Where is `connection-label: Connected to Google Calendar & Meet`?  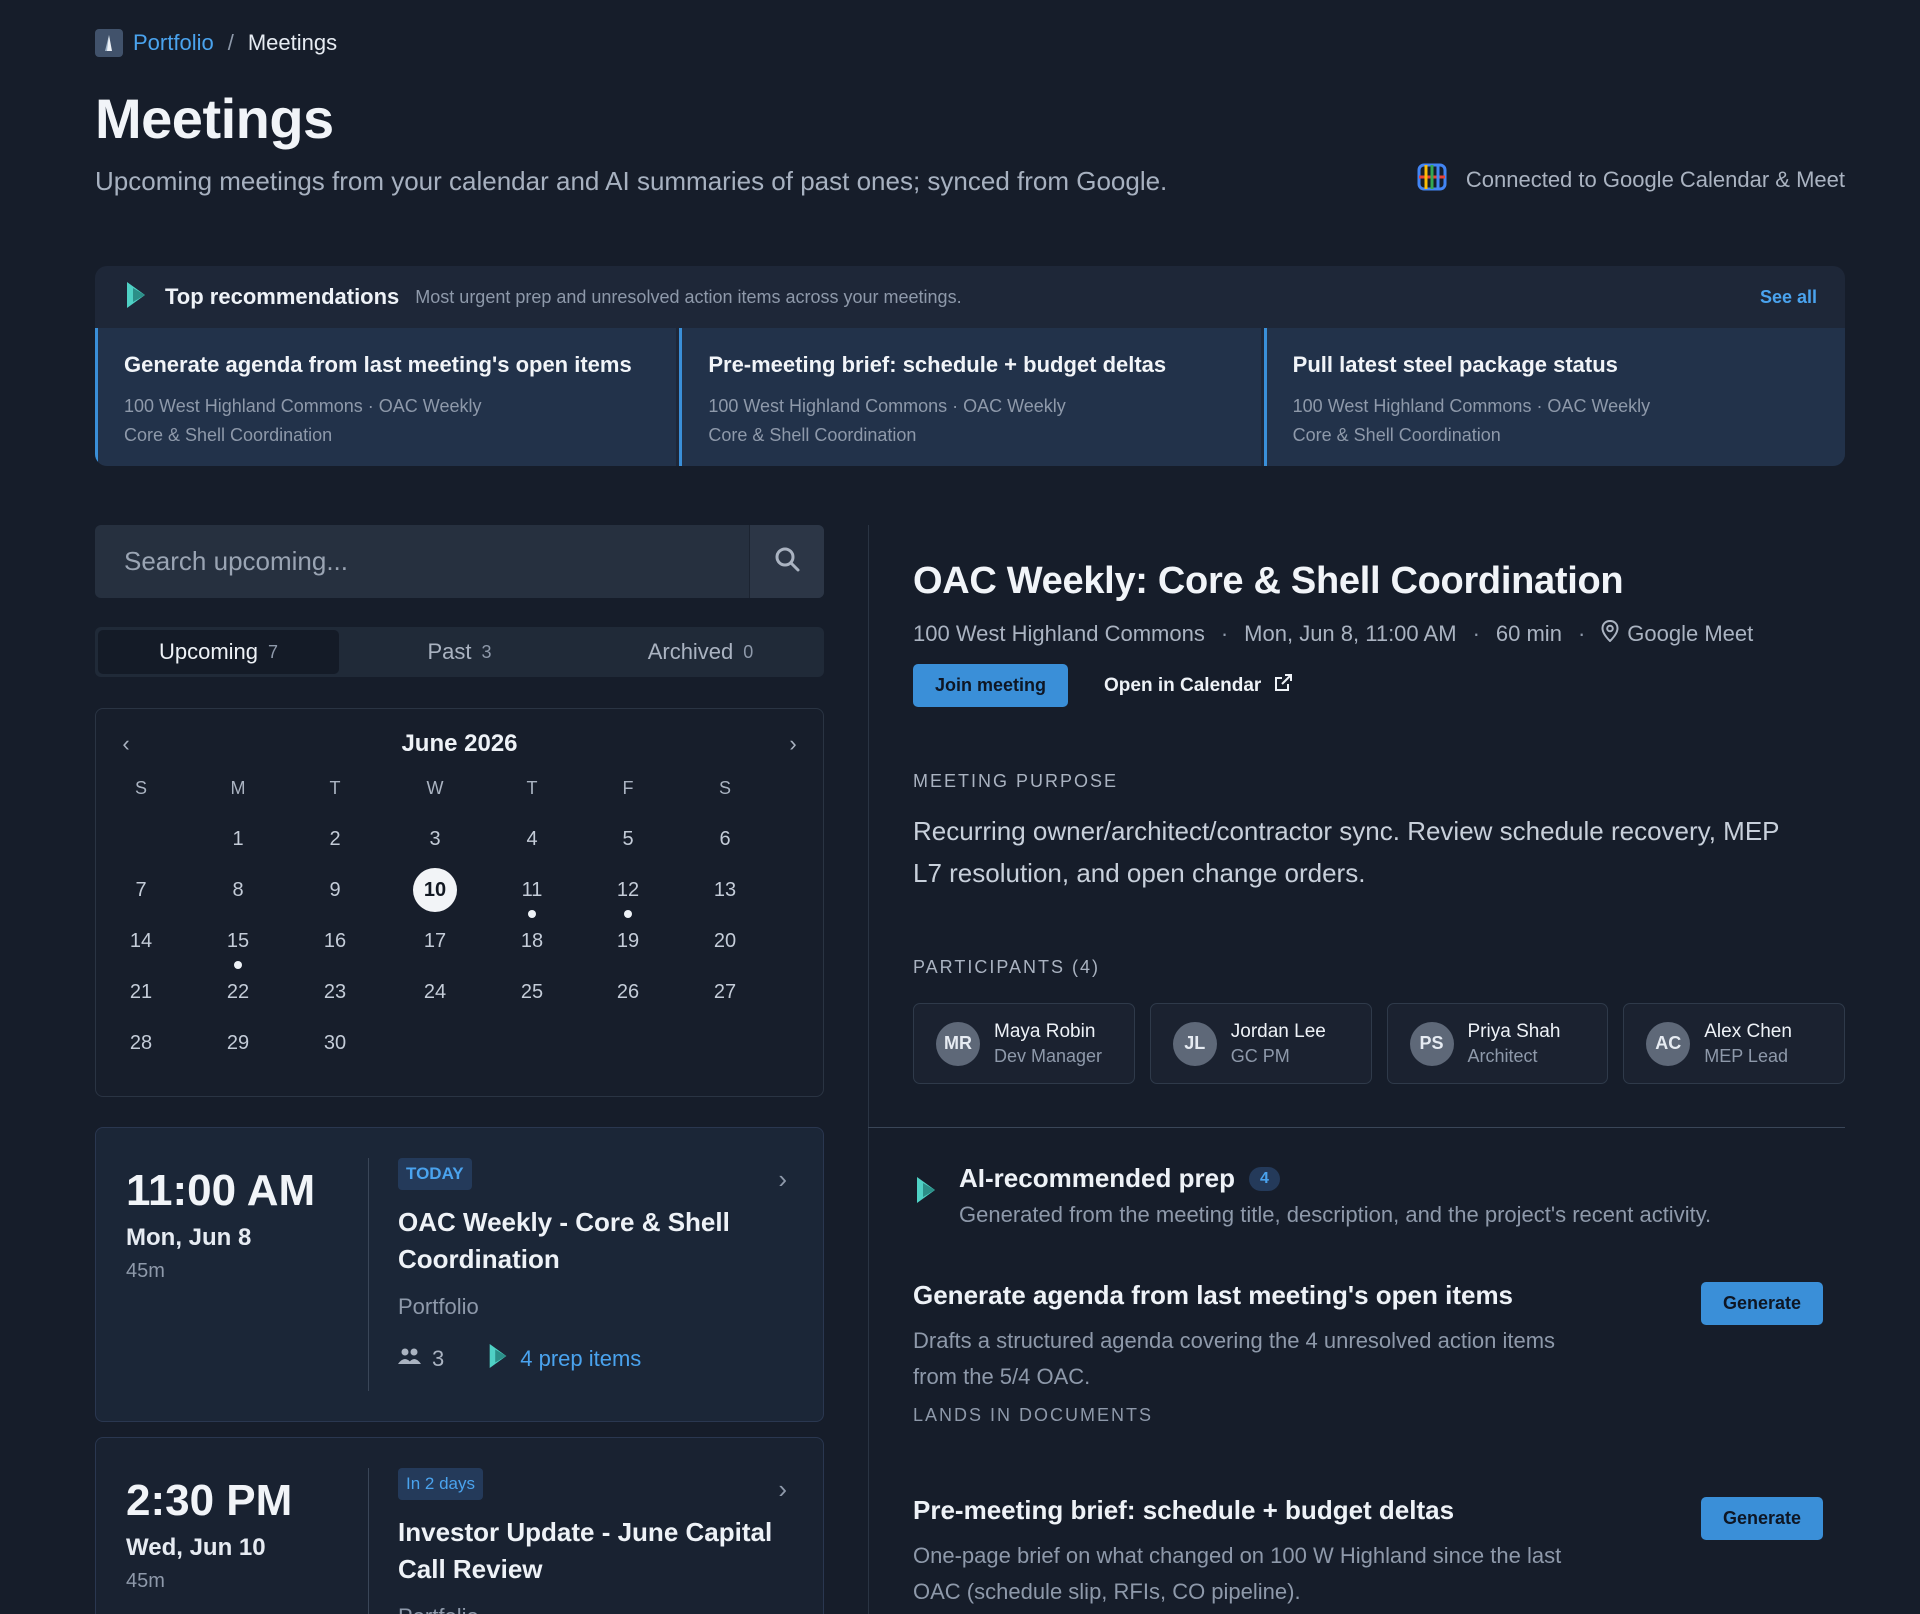 connection-label: Connected to Google Calendar & Meet is located at coordinates (1655, 179).